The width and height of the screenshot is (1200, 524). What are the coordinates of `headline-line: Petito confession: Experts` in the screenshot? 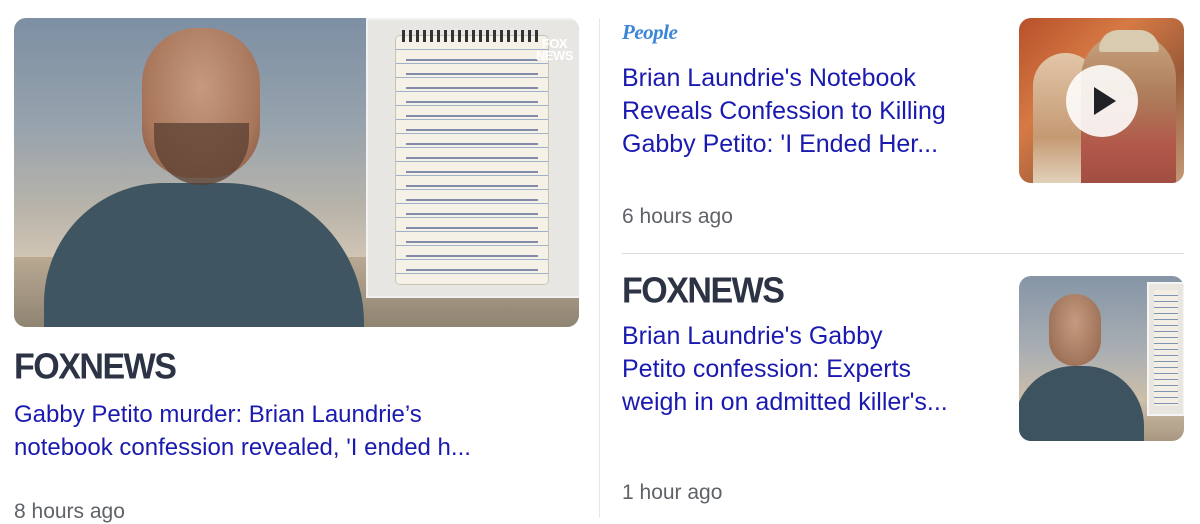 It's located at (767, 369).